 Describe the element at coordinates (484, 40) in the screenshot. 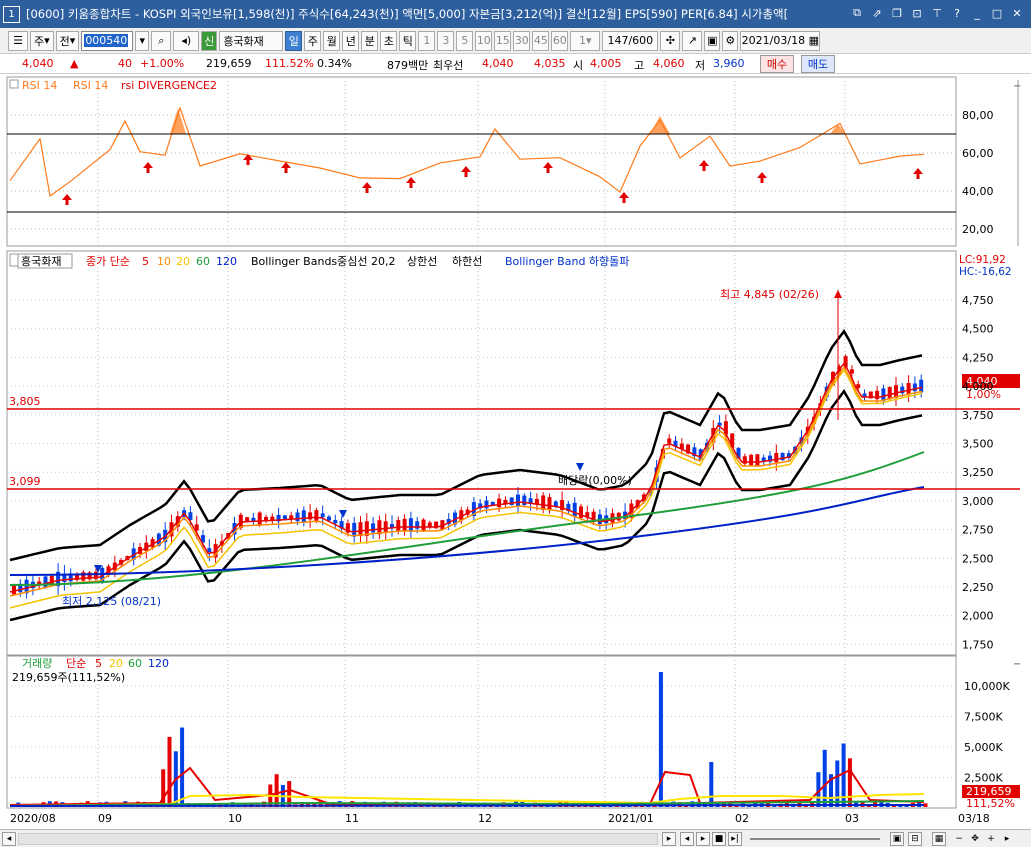

I see `minute-10: 10` at that location.